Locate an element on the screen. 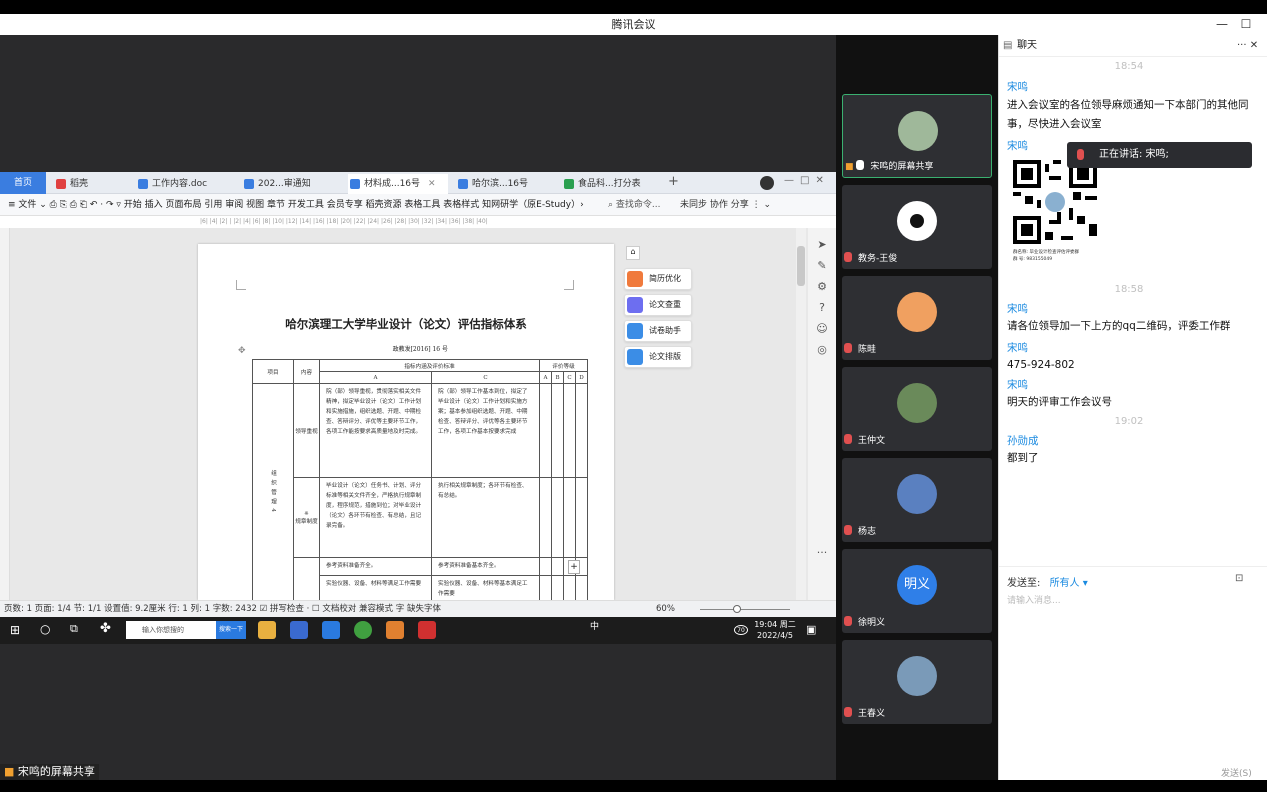 Image resolution: width=1267 pixels, height=792 pixels. participant-tile: 陈畦 is located at coordinates (917, 318).